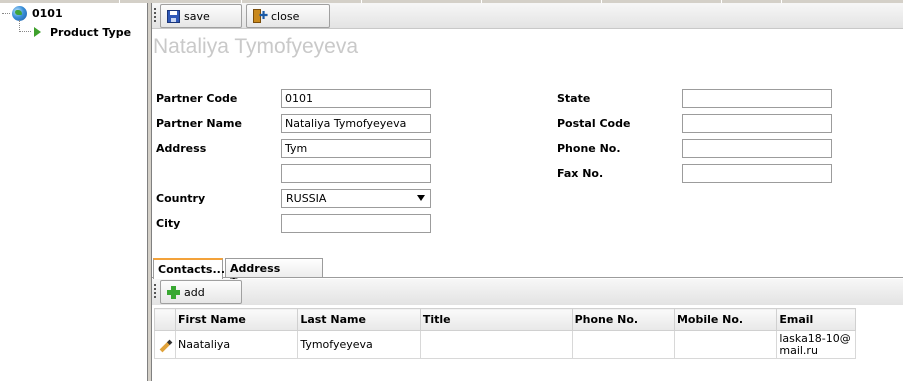 This screenshot has height=381, width=903. What do you see at coordinates (168, 223) in the screenshot?
I see `city-label: City` at bounding box center [168, 223].